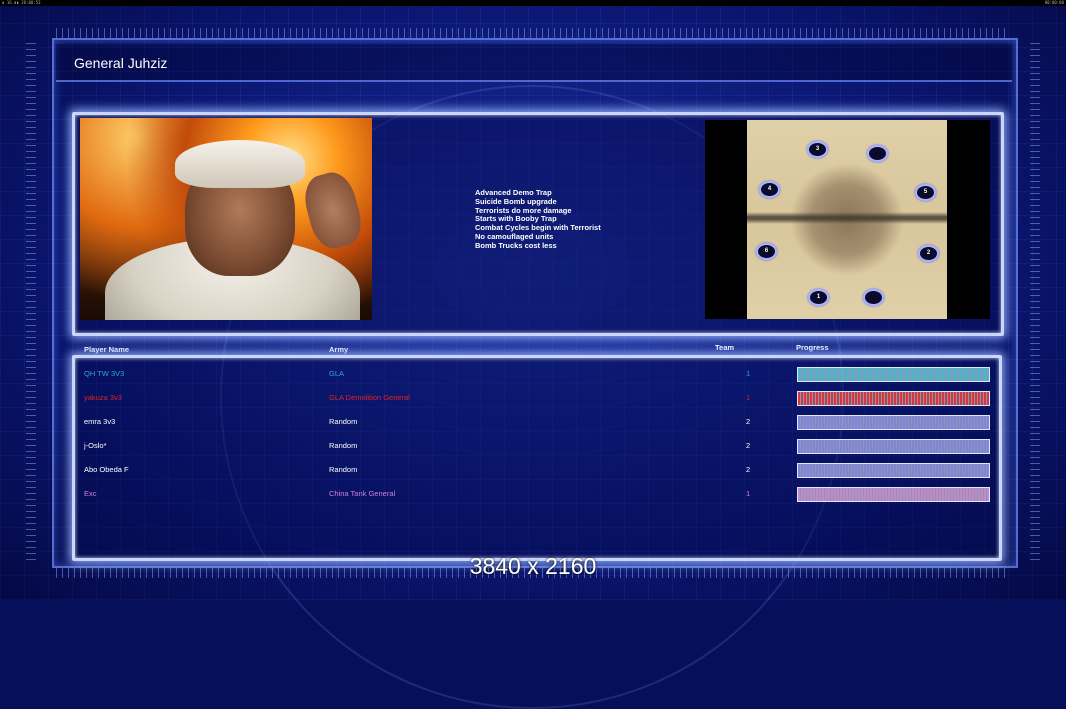  What do you see at coordinates (817, 149) in the screenshot?
I see `start-position-marker: 3` at bounding box center [817, 149].